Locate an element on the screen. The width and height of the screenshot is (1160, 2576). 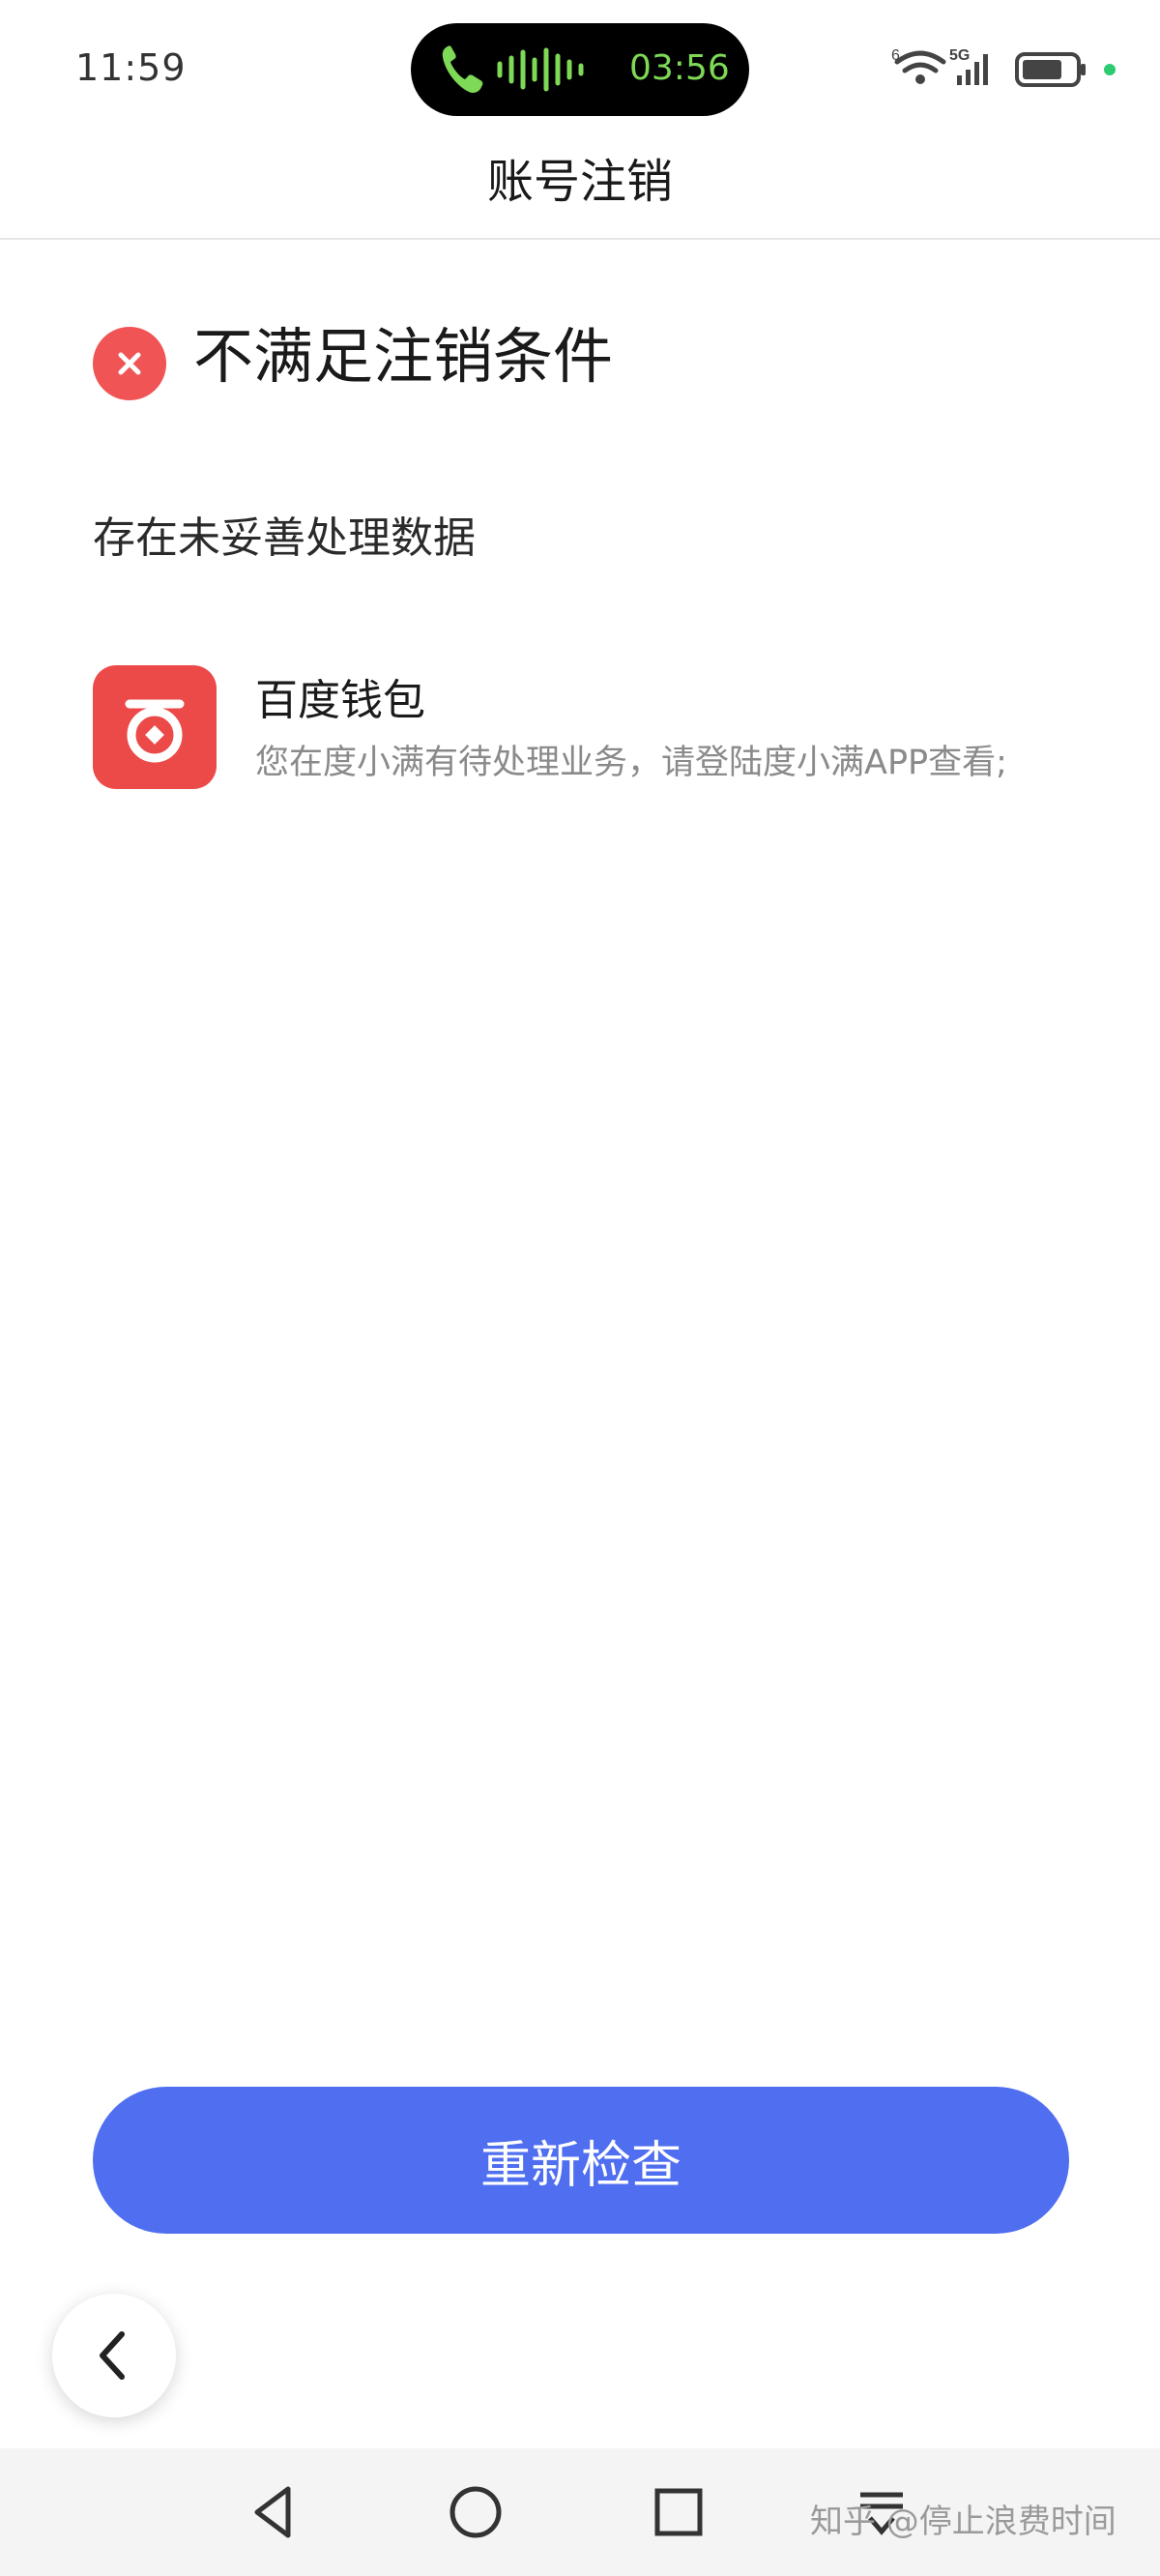
nav-recents-button is located at coordinates (679, 2512).